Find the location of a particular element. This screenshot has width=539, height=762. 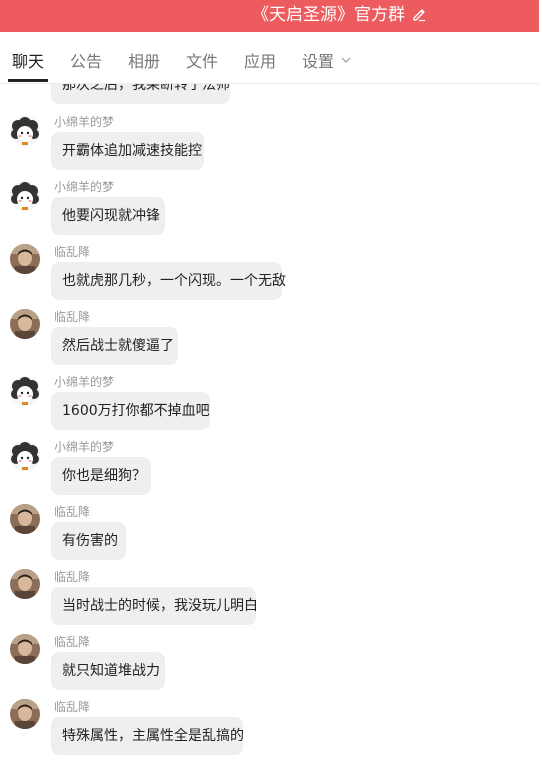

message-text: 开霸体追加减速技能控 is located at coordinates (132, 151).